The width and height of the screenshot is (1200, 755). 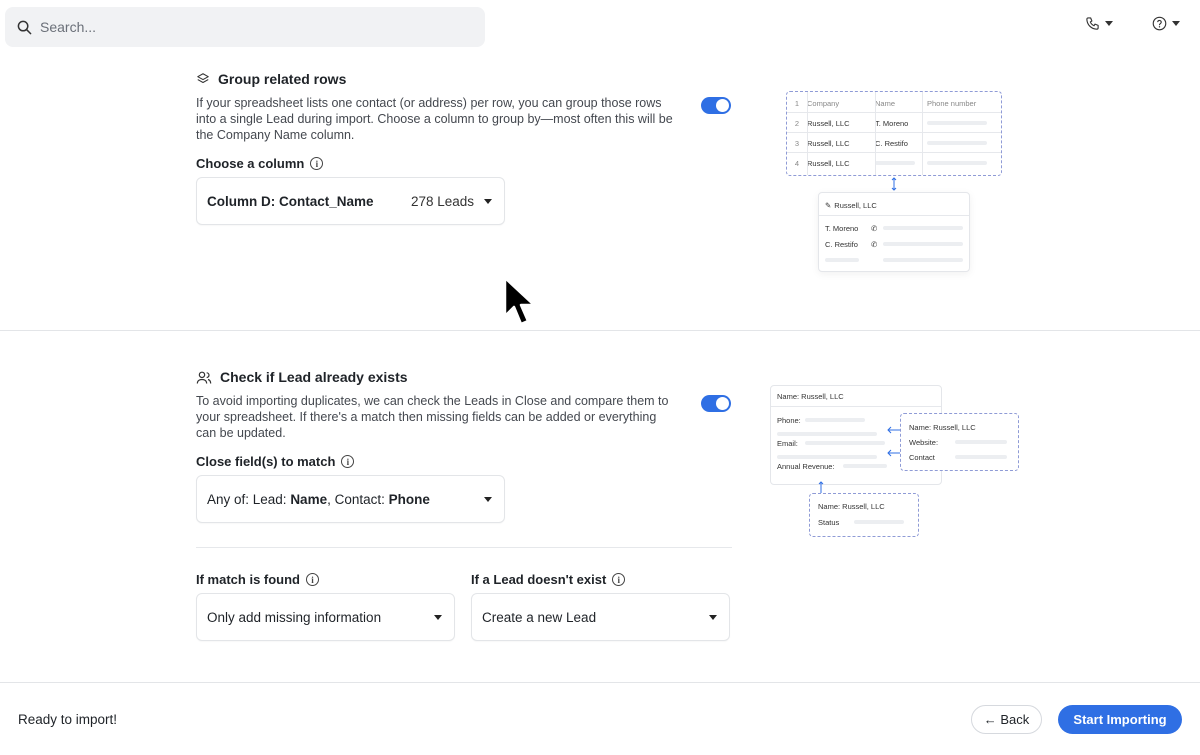 What do you see at coordinates (797, 103) in the screenshot?
I see `row-num: 1` at bounding box center [797, 103].